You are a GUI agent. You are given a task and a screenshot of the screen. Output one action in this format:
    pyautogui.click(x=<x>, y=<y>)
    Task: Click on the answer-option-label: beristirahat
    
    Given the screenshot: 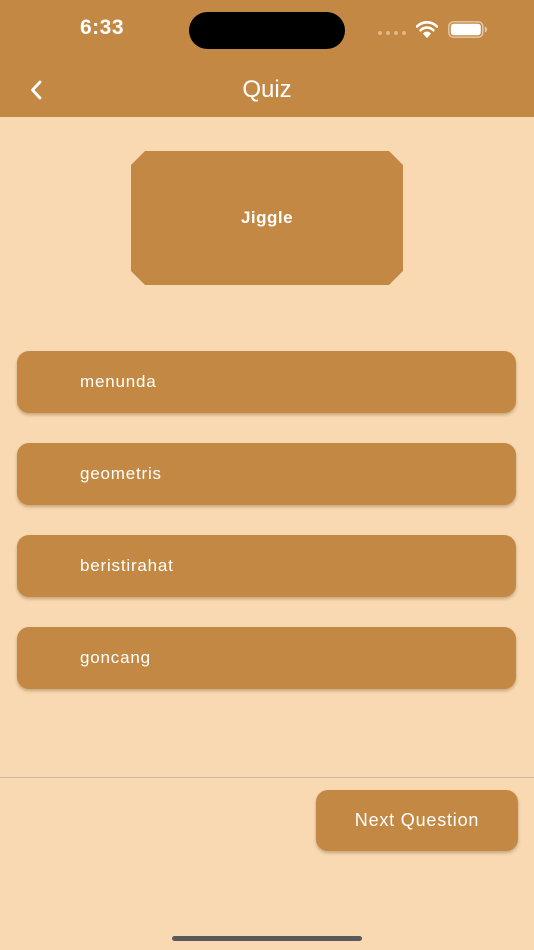 What is the action you would take?
    pyautogui.click(x=127, y=565)
    